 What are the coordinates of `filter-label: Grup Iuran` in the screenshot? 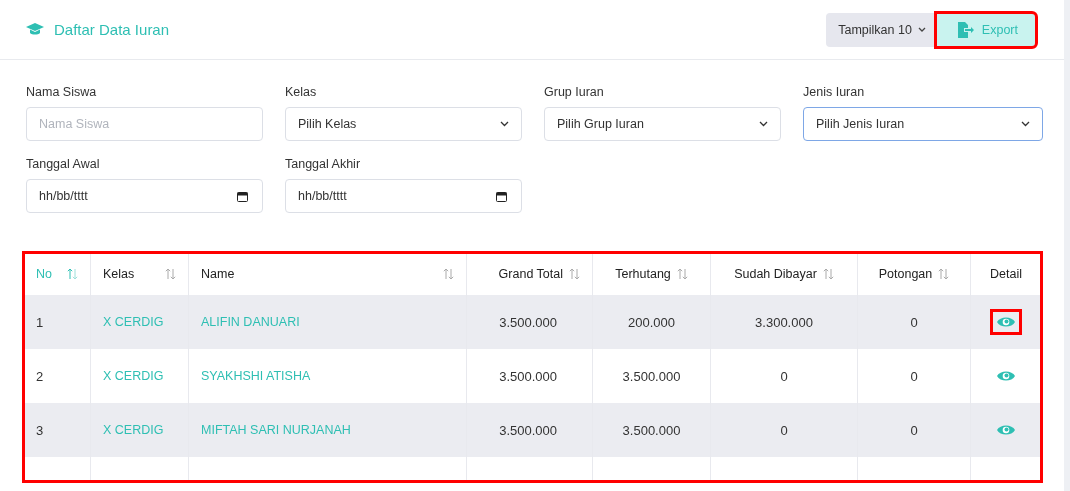 It's located at (574, 92).